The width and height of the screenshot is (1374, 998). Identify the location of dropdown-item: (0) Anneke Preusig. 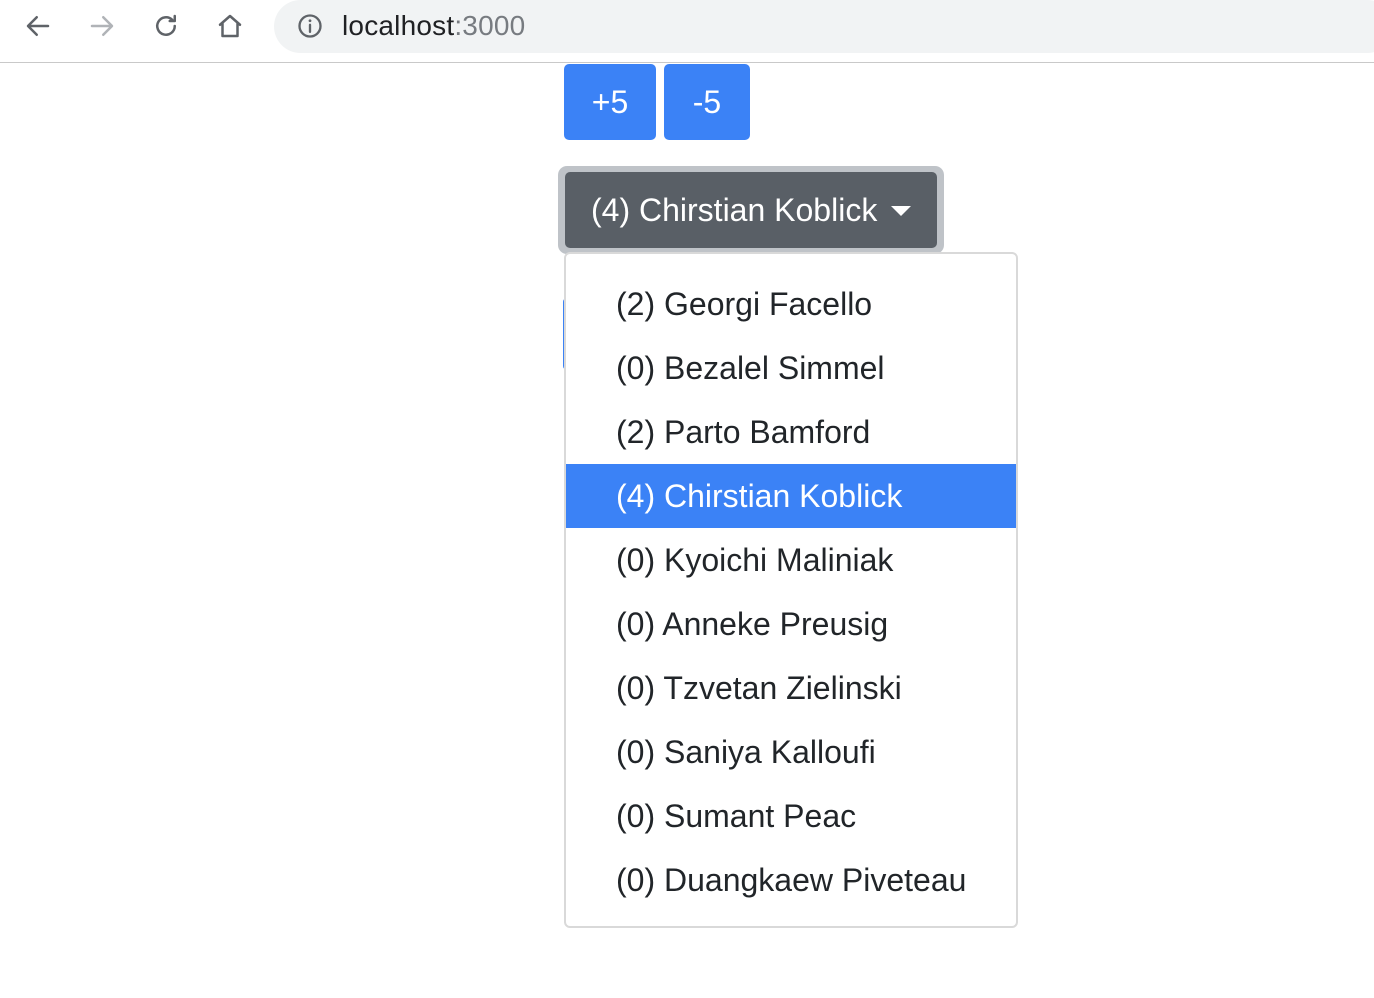
(791, 624).